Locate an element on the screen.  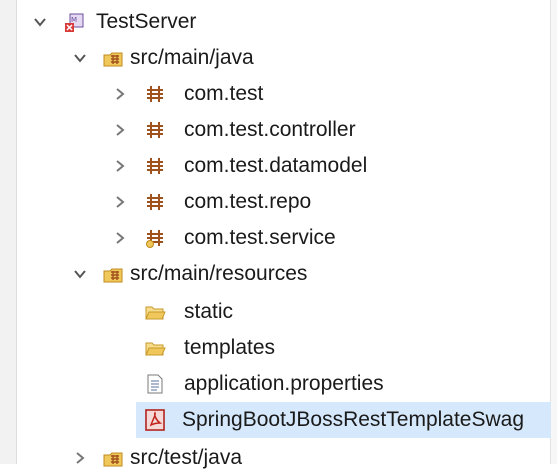
tree-node-label: com.test.controller is located at coordinates (270, 129).